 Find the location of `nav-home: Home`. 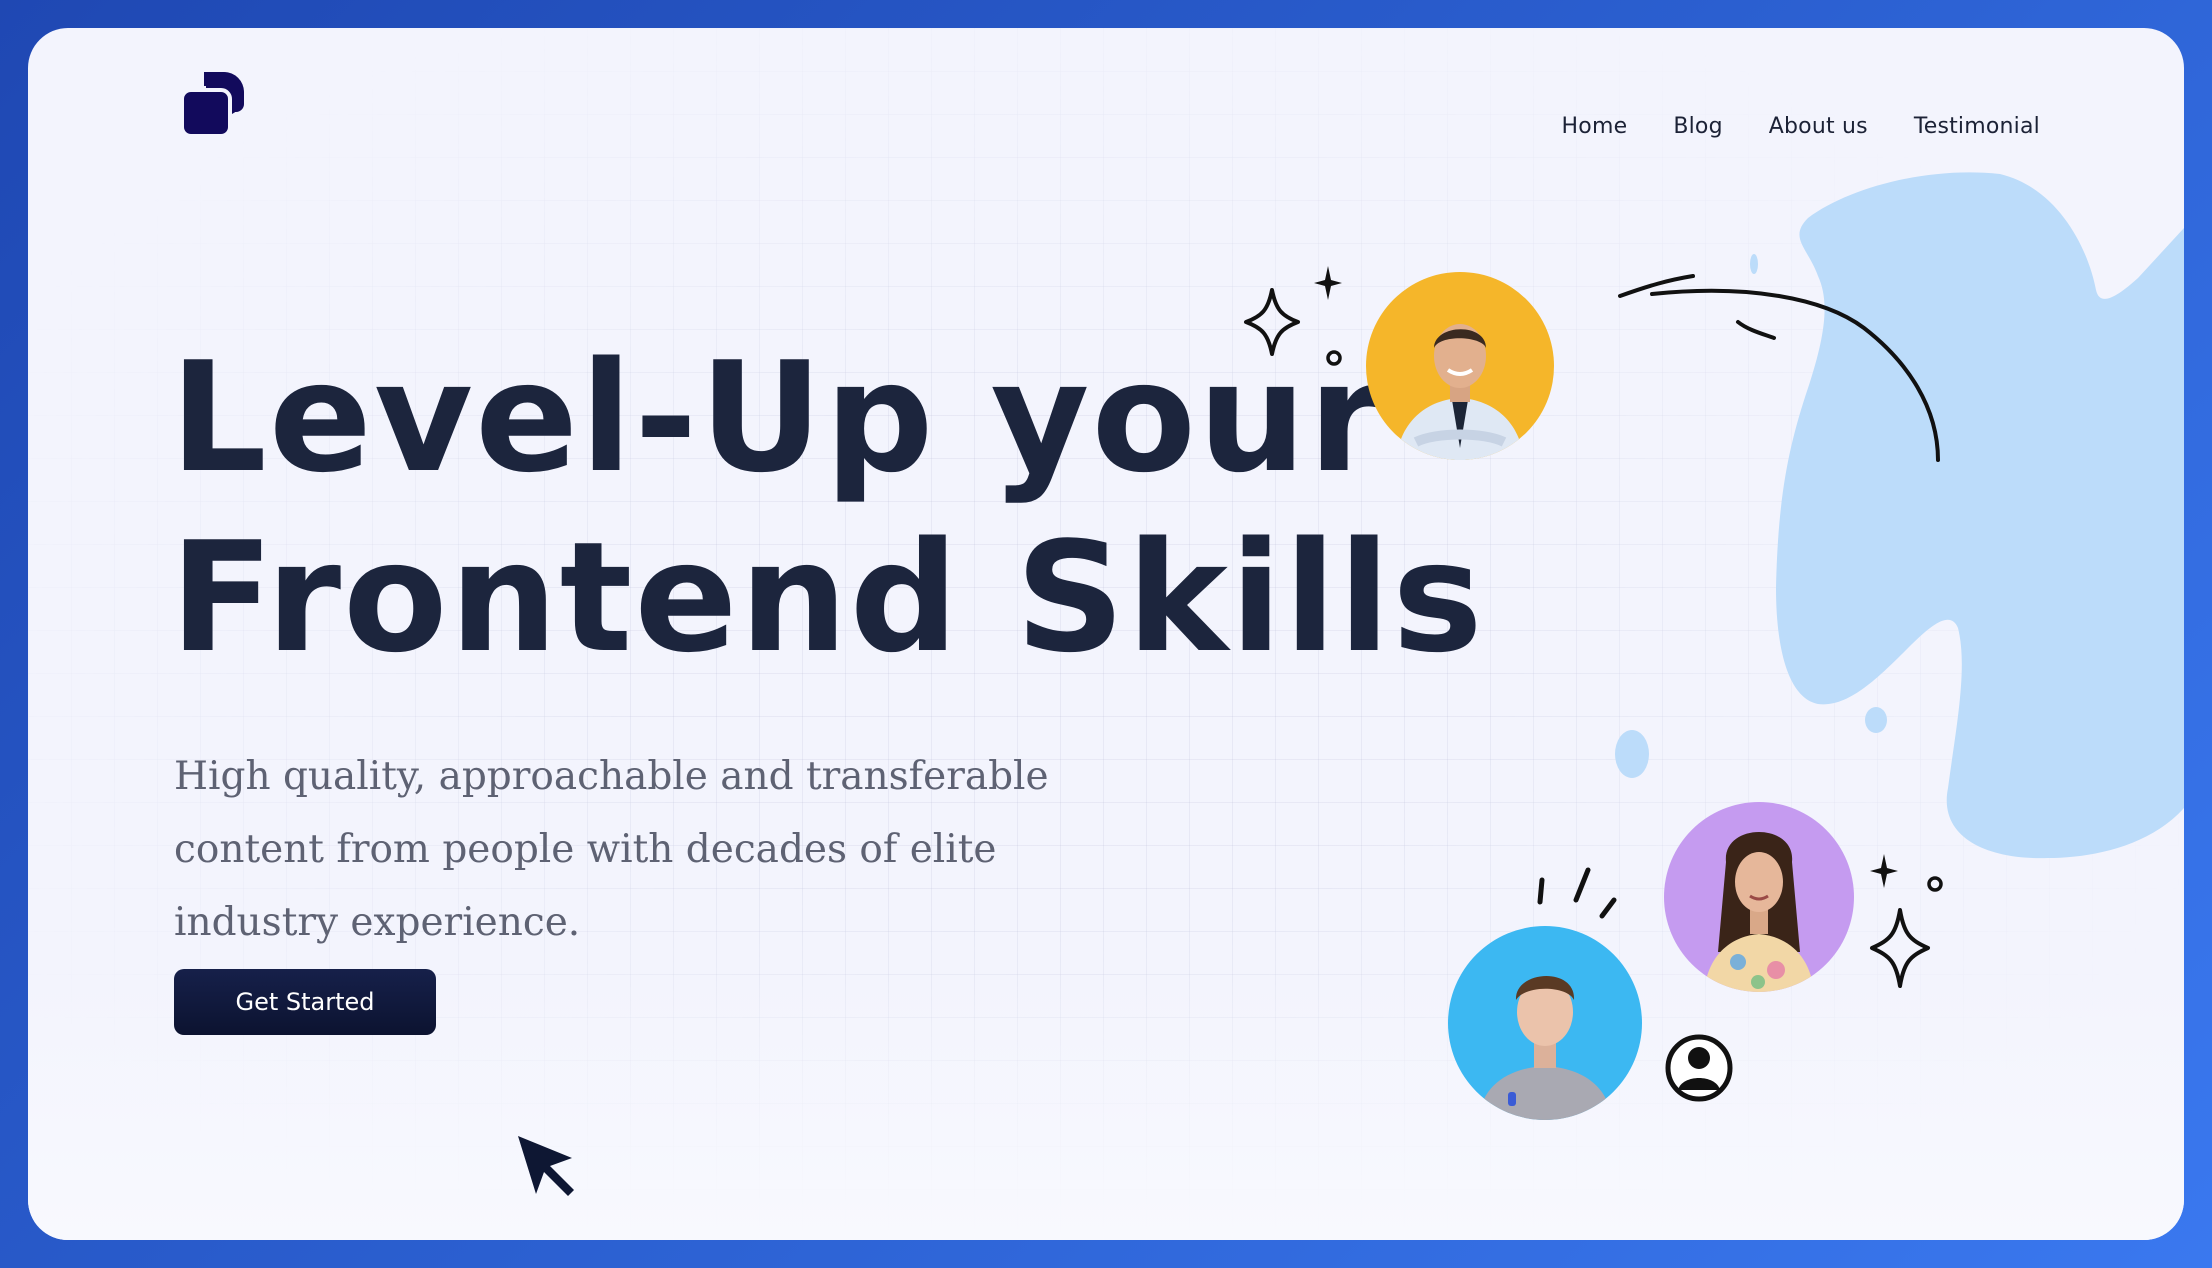

nav-home: Home is located at coordinates (1595, 126).